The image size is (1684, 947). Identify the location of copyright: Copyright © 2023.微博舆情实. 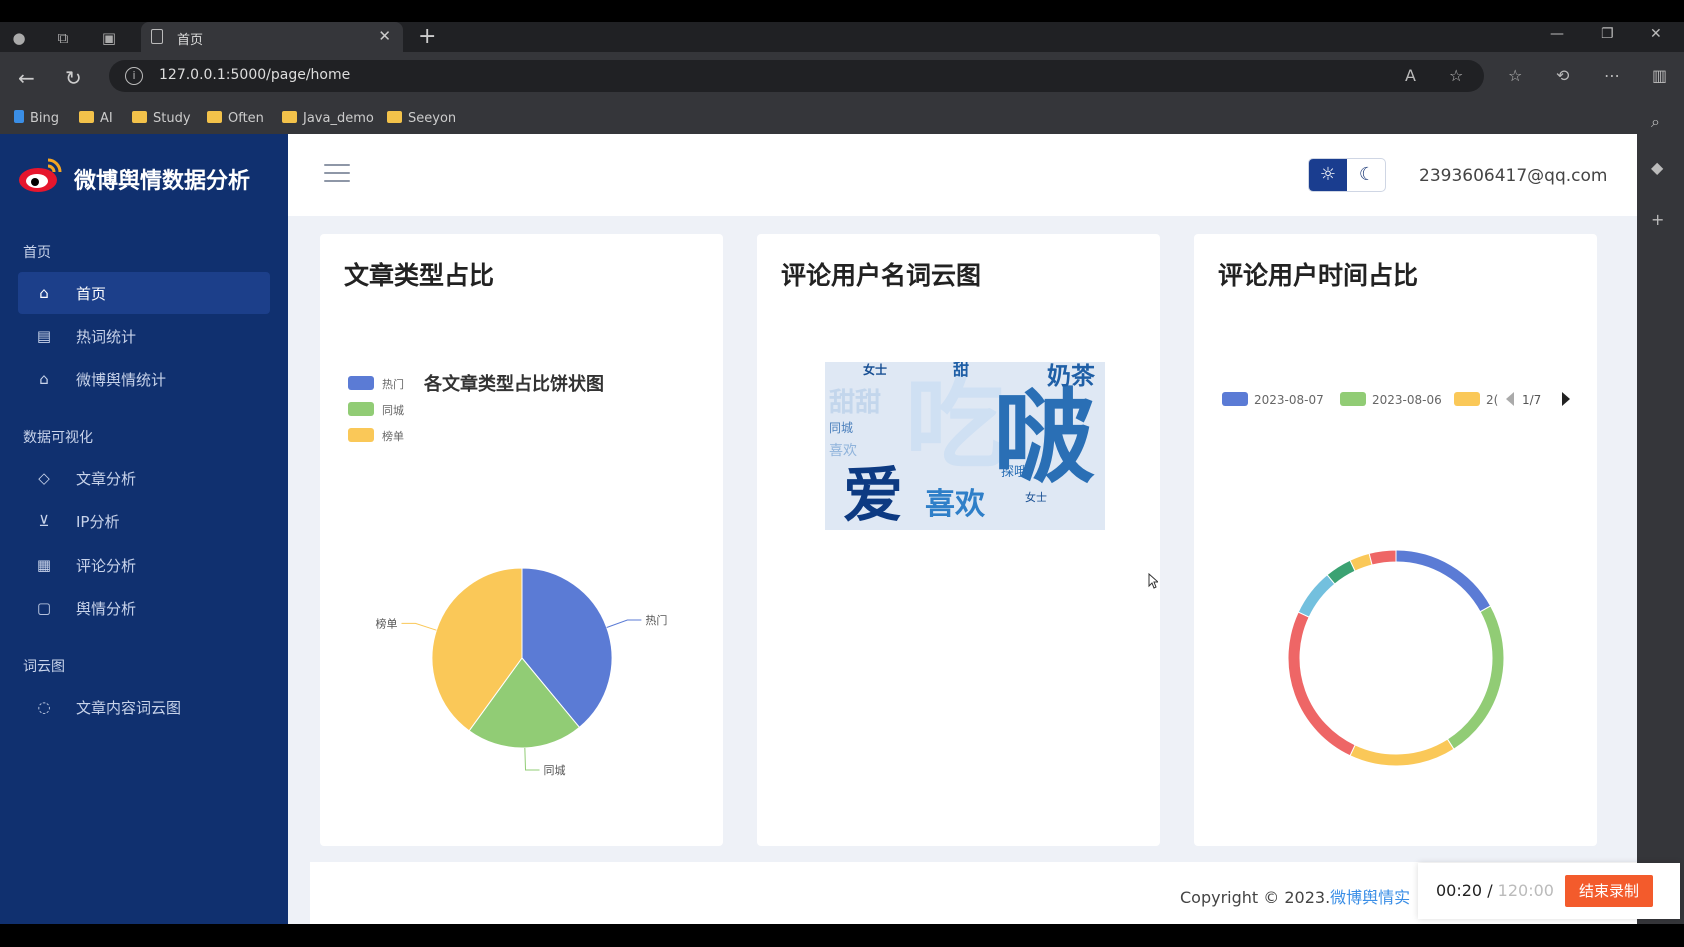
(1295, 896).